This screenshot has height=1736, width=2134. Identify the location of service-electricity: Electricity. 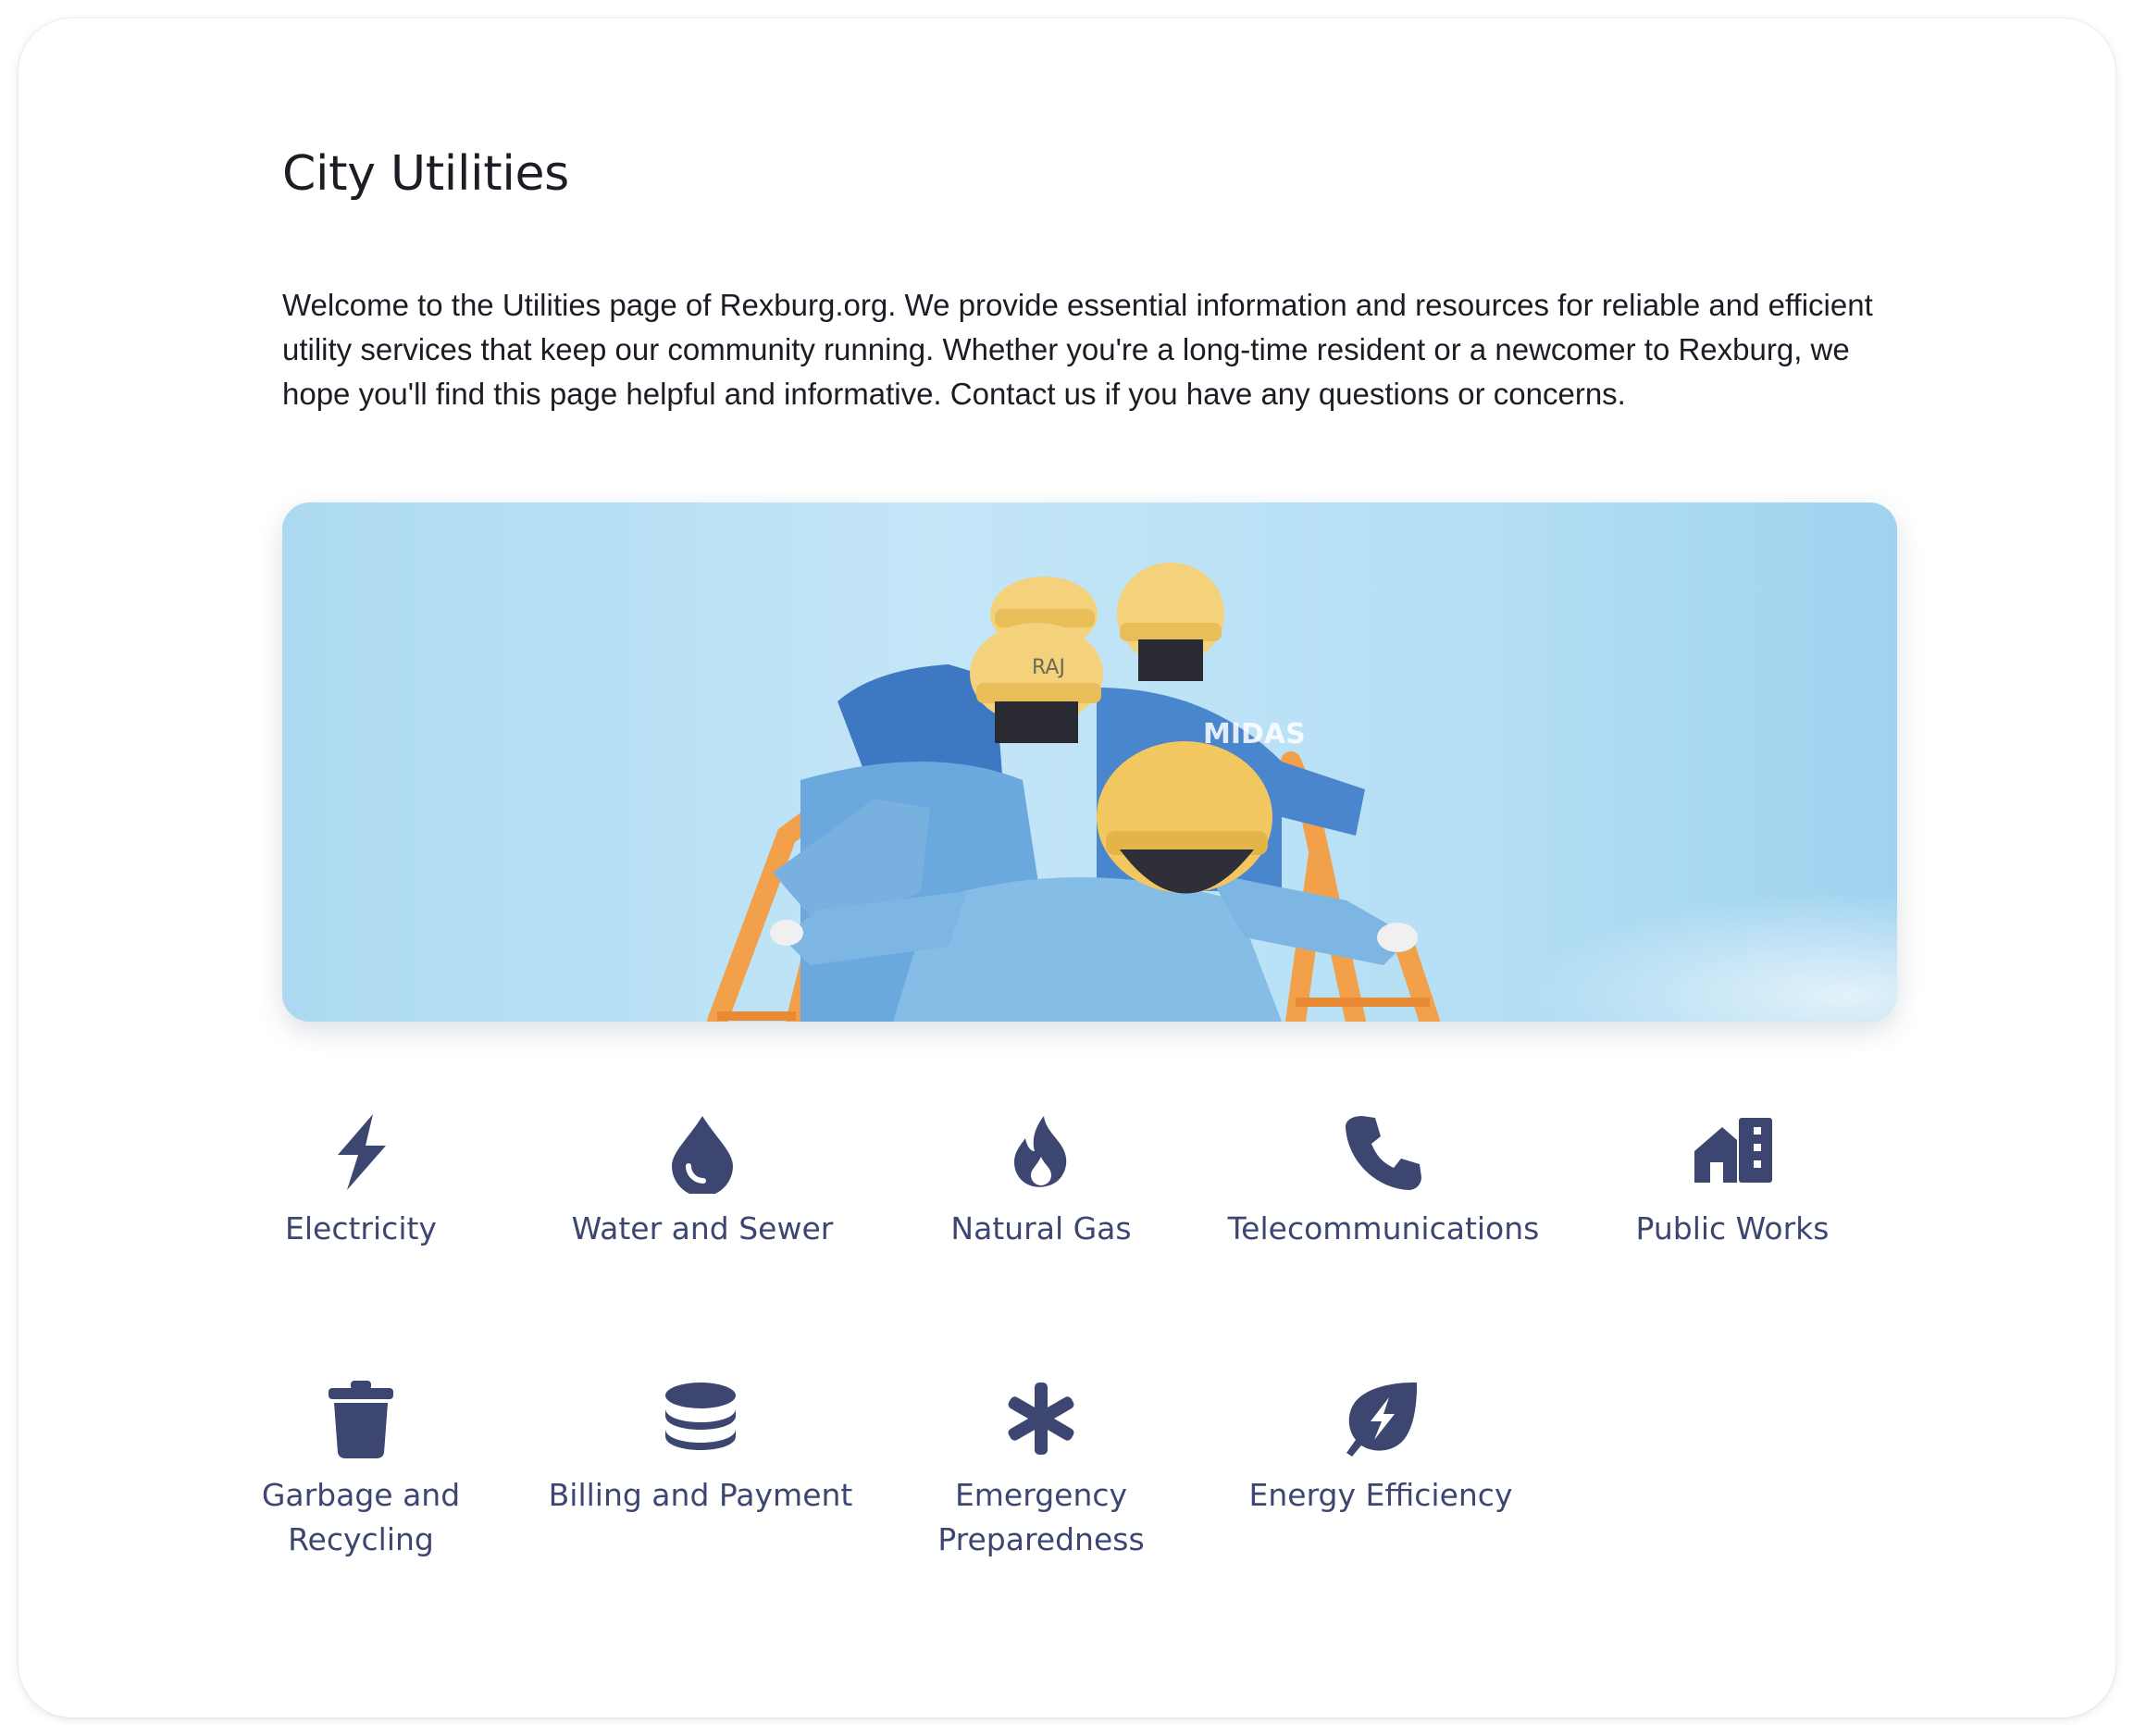
(360, 1180).